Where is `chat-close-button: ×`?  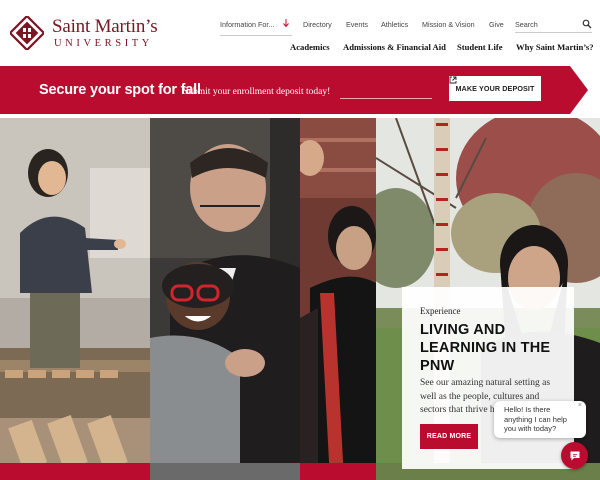
chat-close-button: × is located at coordinates (580, 405).